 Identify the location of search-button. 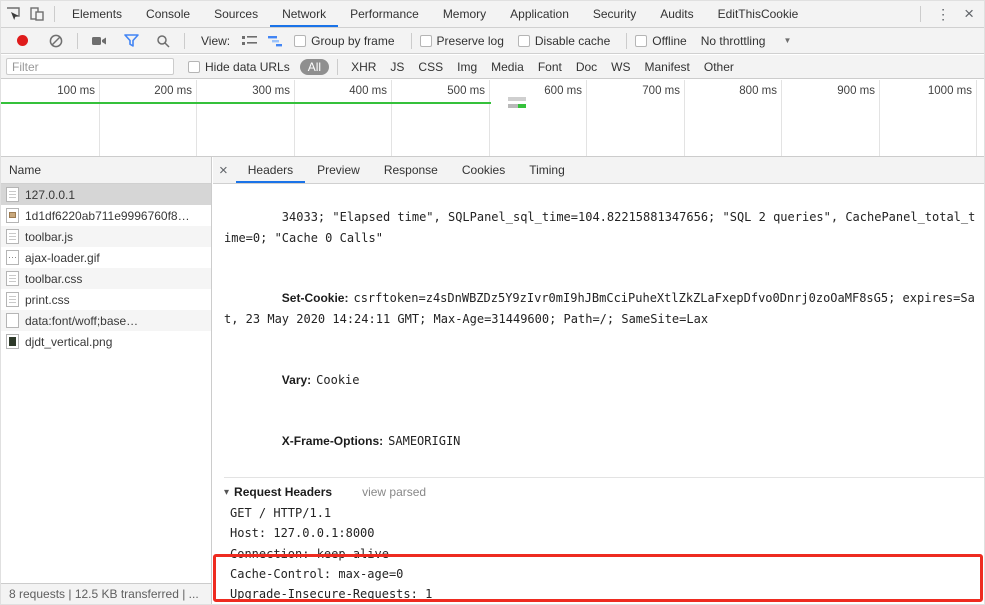
(163, 41).